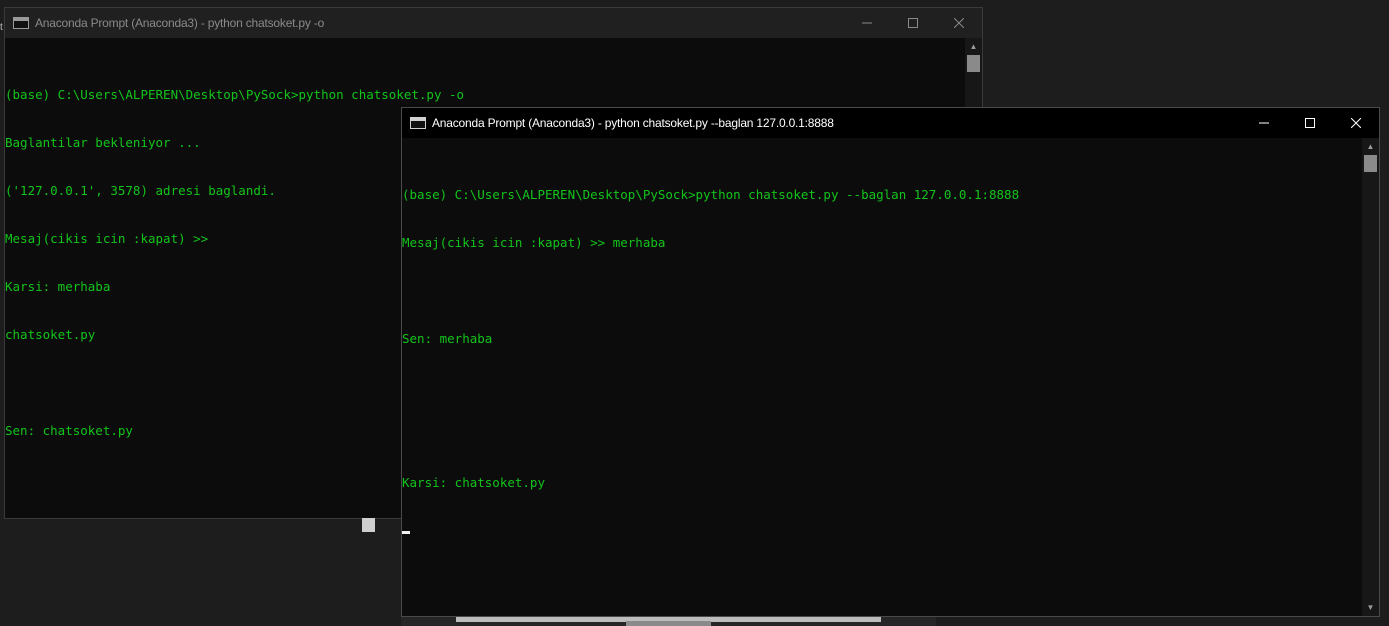 This screenshot has width=1389, height=626. What do you see at coordinates (534, 242) in the screenshot?
I see `console-line: Mesaj(cikis icin :kapat) >> merhaba` at bounding box center [534, 242].